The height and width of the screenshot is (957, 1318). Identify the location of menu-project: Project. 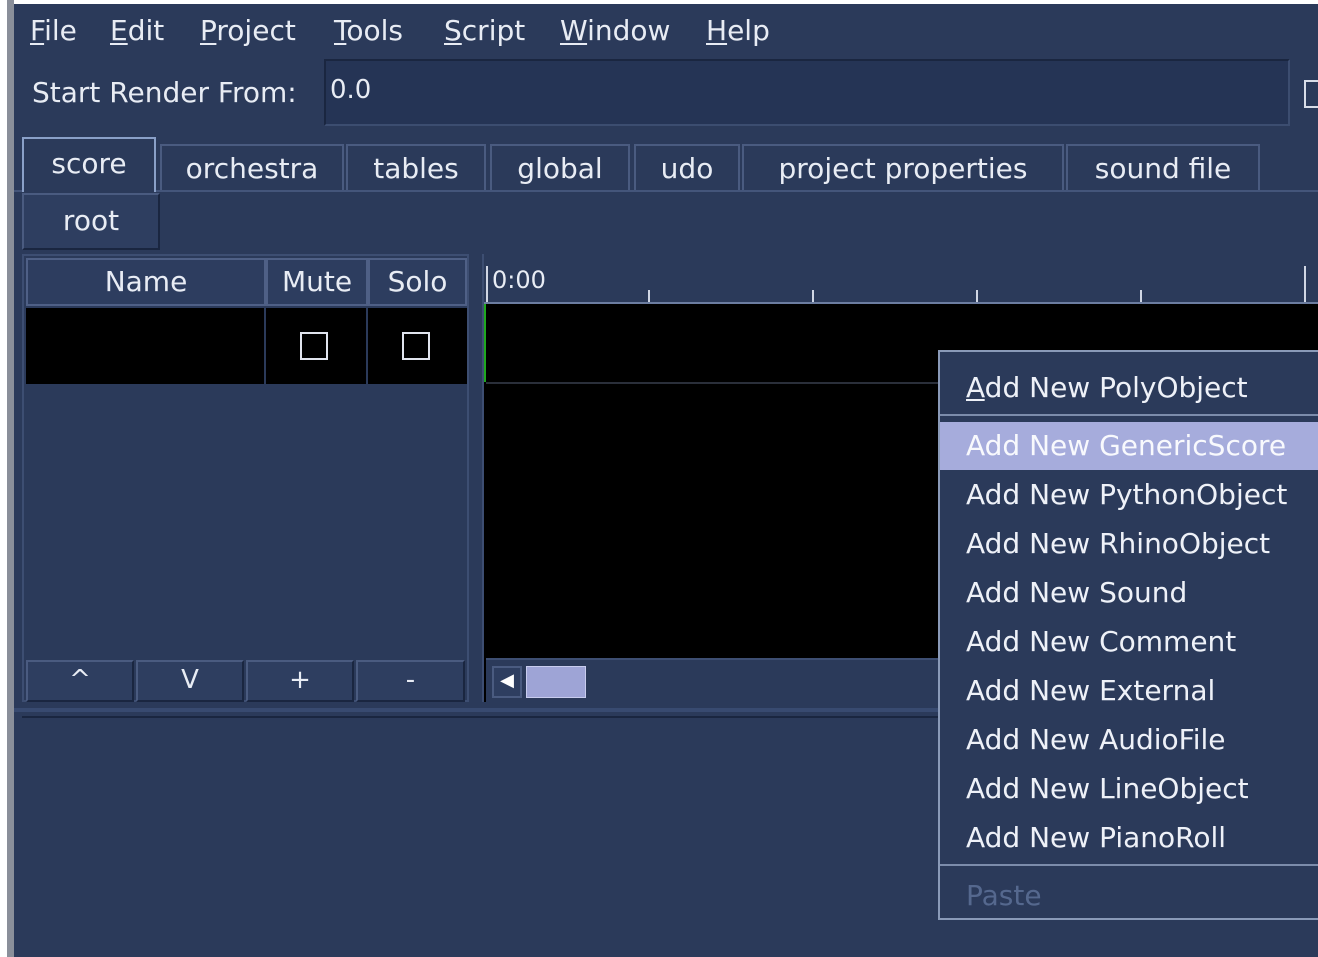
(248, 30).